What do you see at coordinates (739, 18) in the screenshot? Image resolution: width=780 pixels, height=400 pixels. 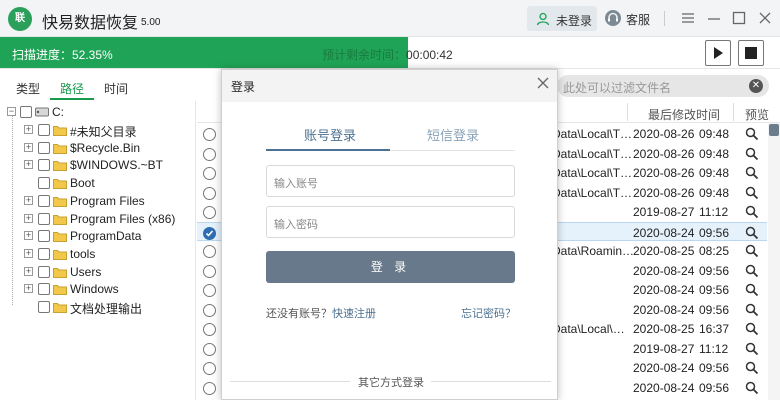 I see `maximize-icon` at bounding box center [739, 18].